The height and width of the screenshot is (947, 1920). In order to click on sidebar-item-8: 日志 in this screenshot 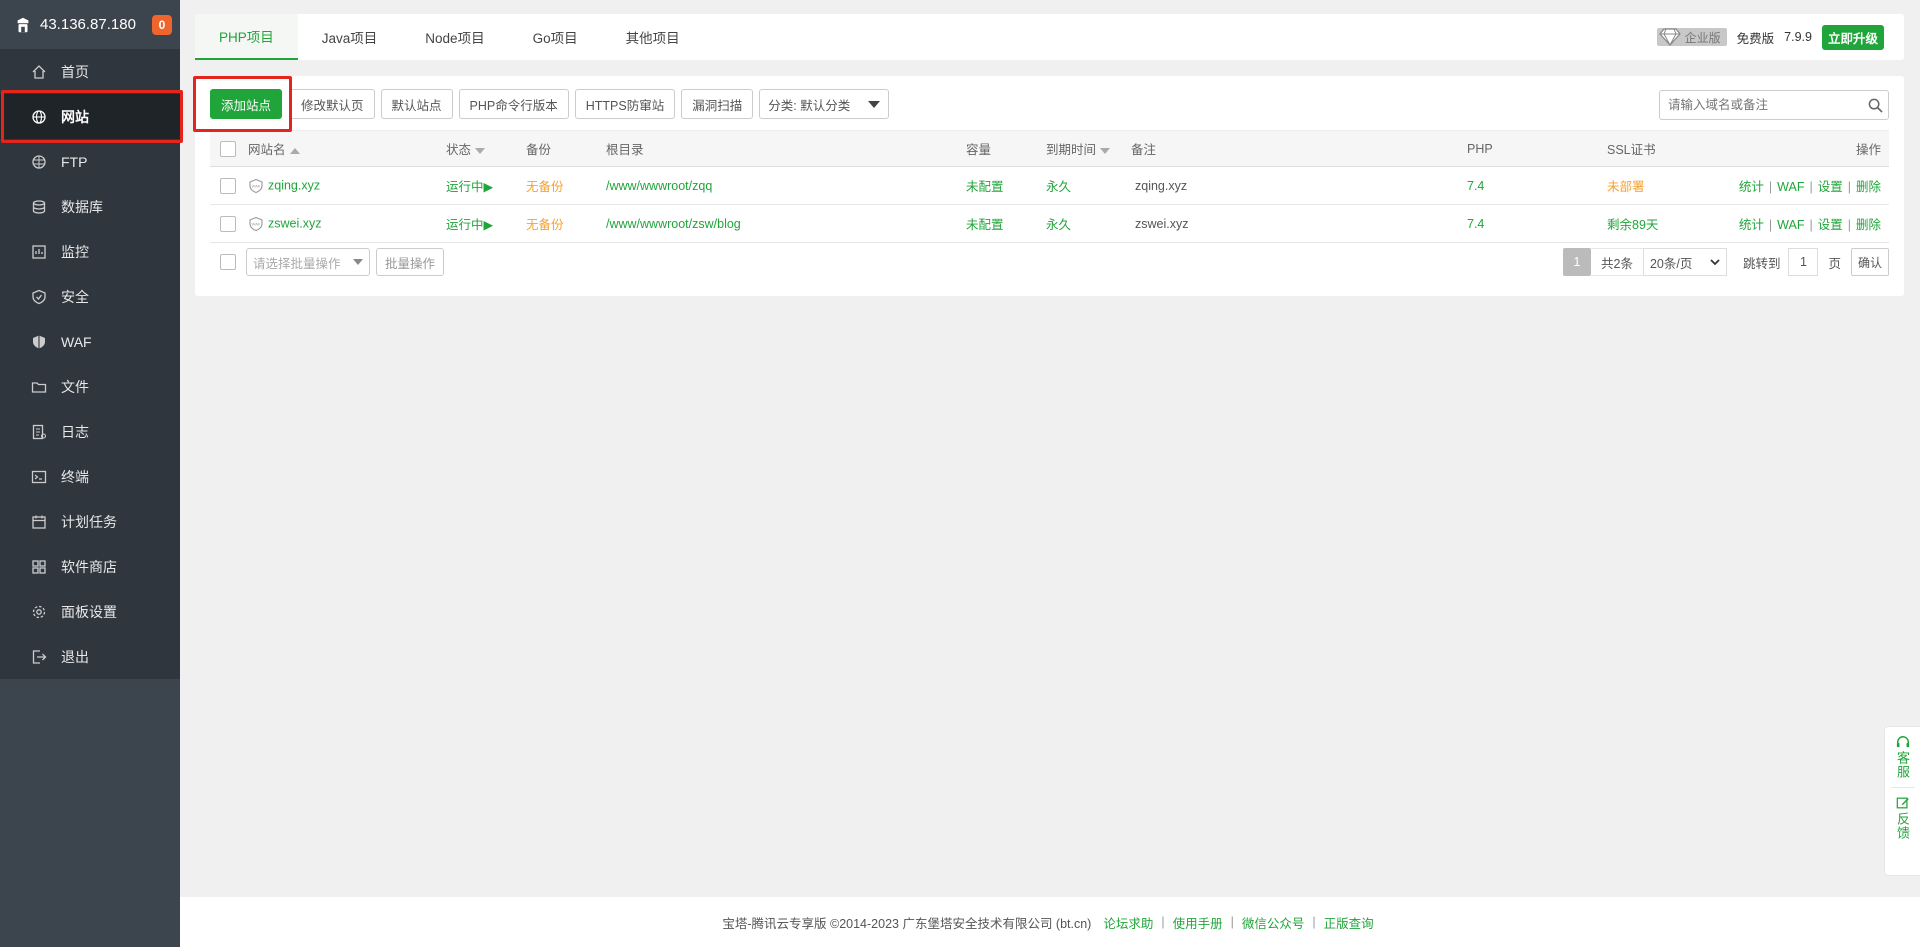, I will do `click(90, 431)`.